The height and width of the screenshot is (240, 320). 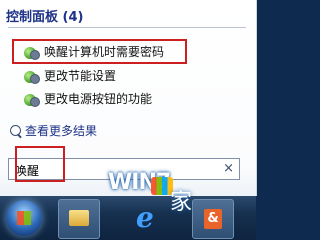 I want to click on annotation-highlight-search, so click(x=40, y=164).